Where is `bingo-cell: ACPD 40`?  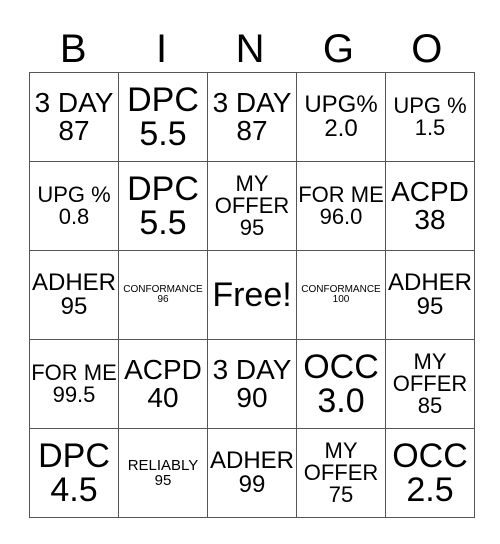
bingo-cell: ACPD 40 is located at coordinates (163, 384).